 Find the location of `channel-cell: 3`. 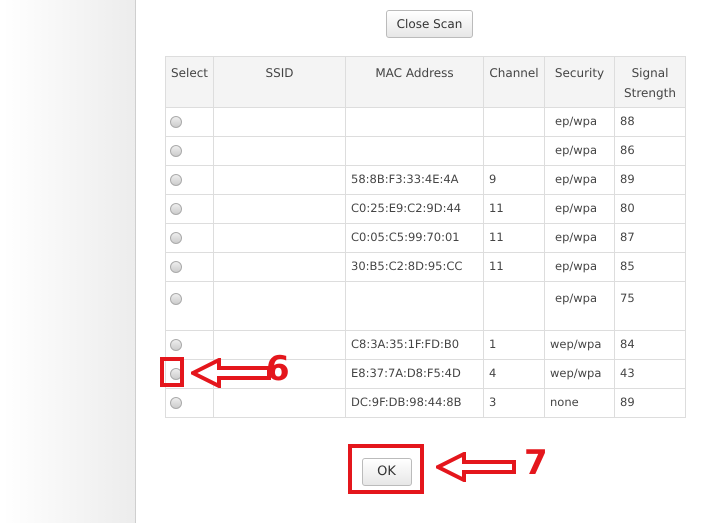

channel-cell: 3 is located at coordinates (492, 402).